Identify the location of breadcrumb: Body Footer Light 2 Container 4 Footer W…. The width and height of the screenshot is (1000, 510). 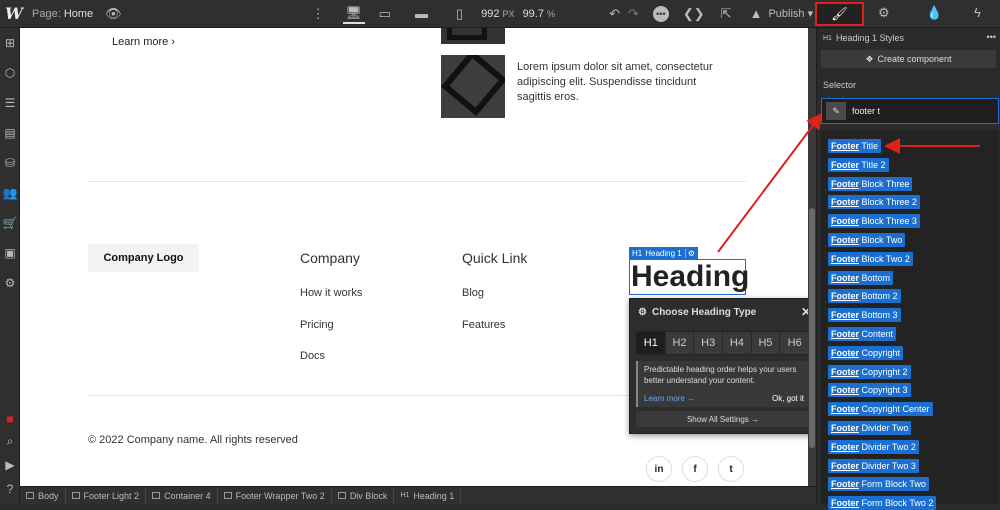
(418, 495).